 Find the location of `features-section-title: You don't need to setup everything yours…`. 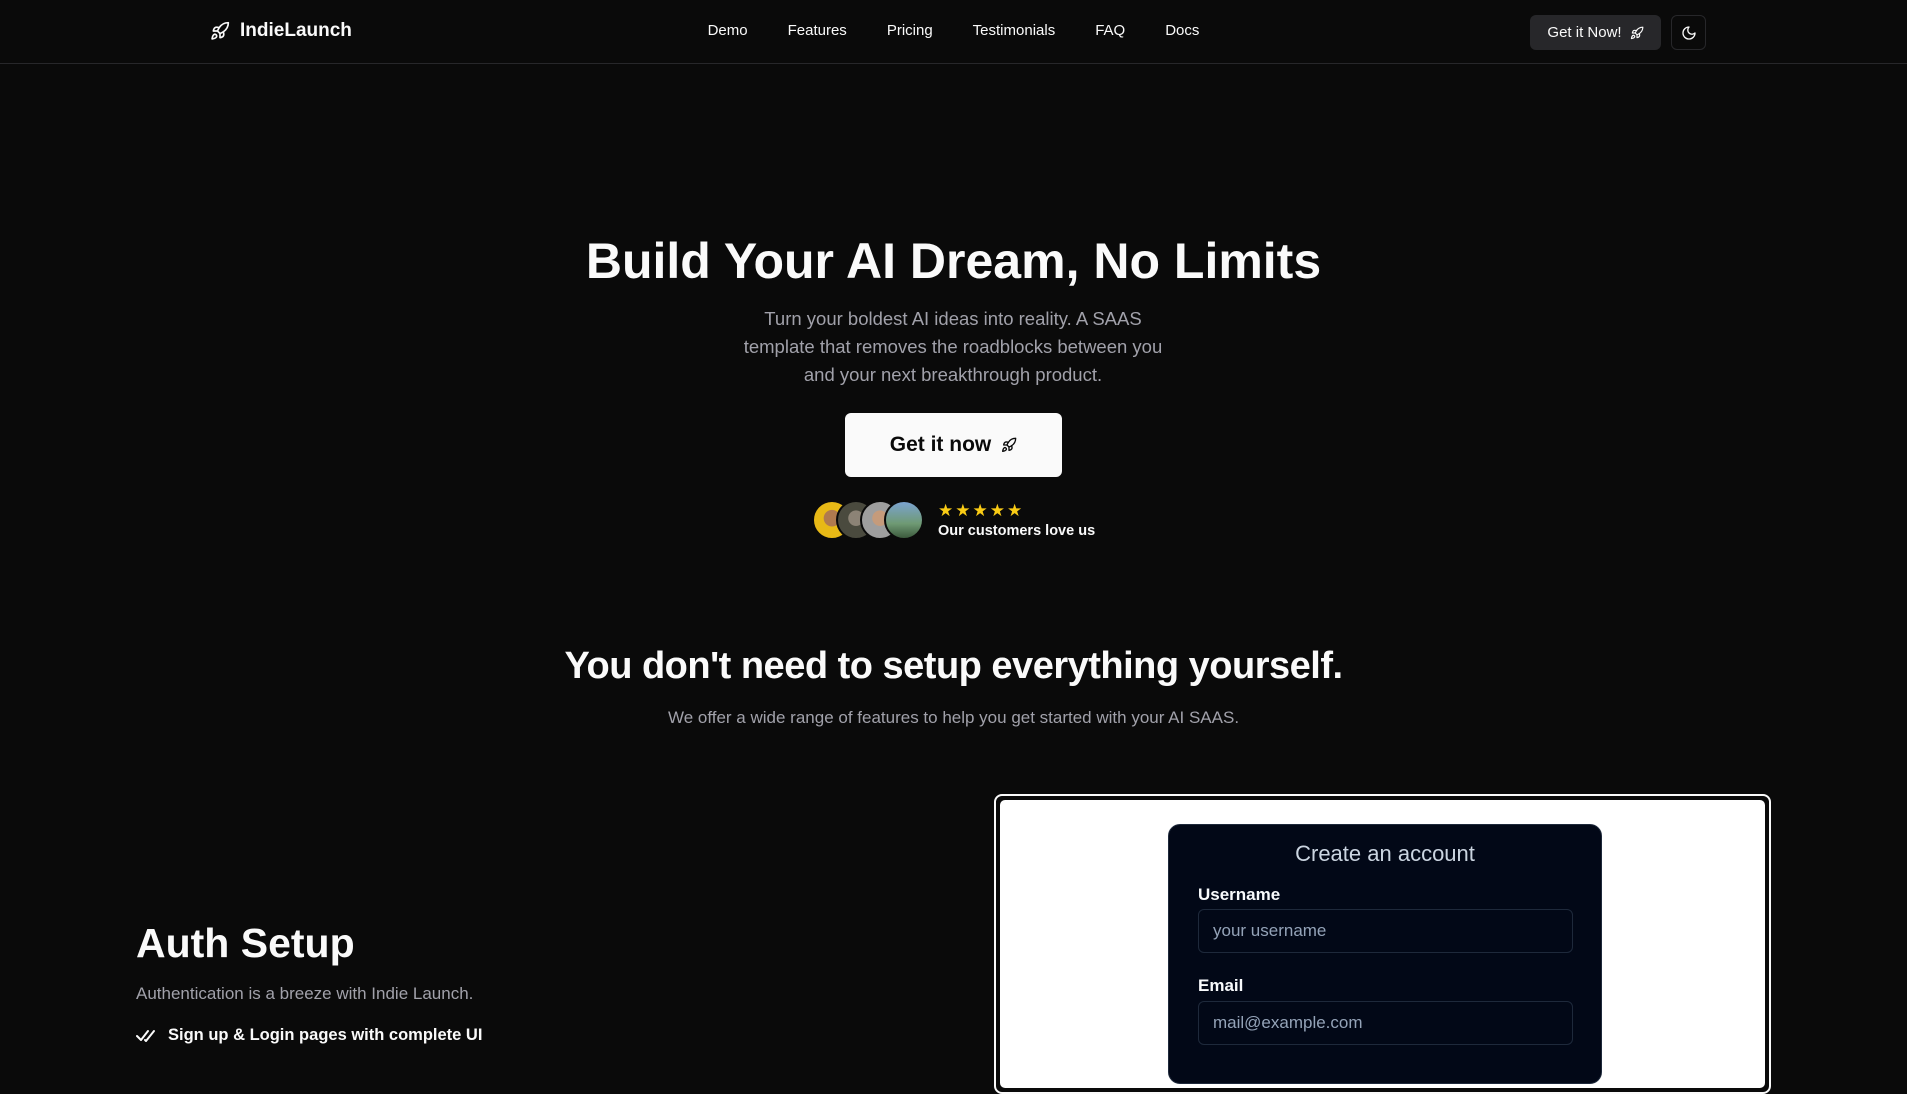

features-section-title: You don't need to setup everything yours… is located at coordinates (953, 666).